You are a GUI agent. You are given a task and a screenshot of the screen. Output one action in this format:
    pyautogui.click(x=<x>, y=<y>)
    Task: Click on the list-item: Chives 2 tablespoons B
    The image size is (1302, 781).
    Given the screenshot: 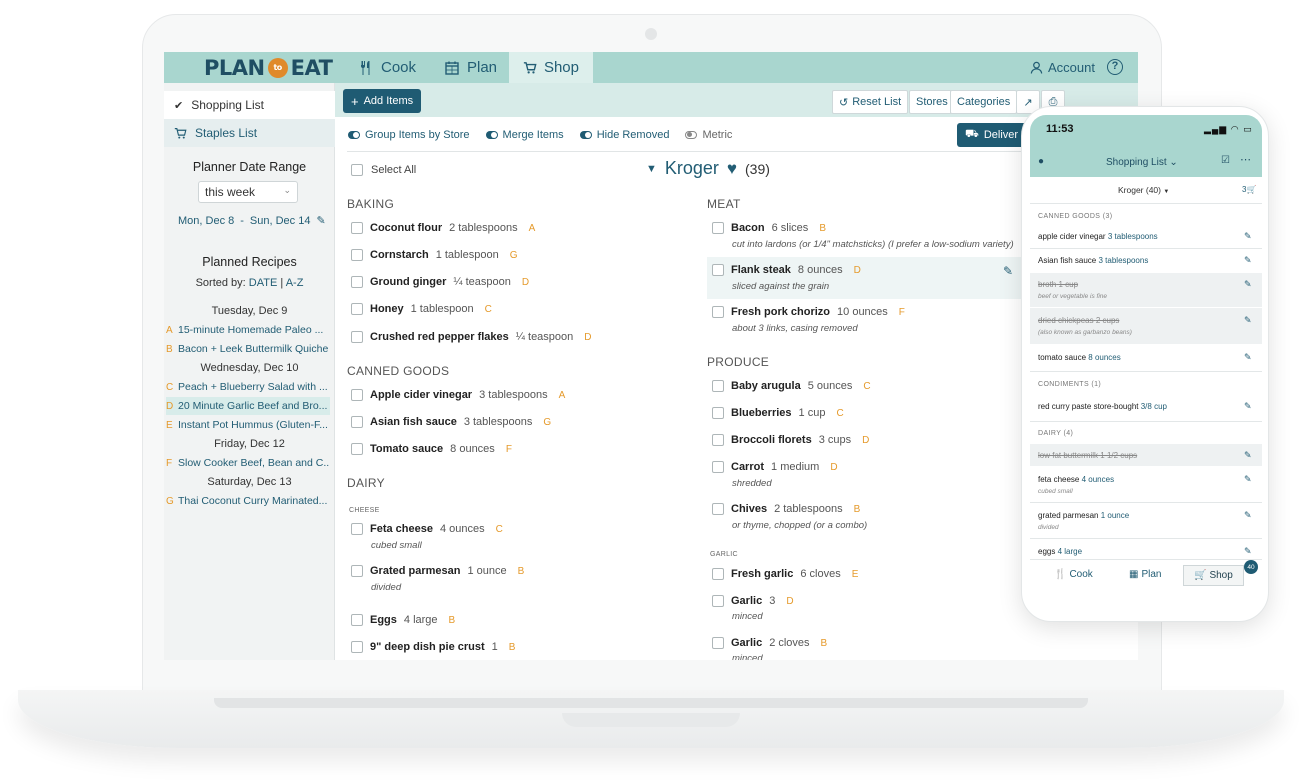 What is the action you would take?
    pyautogui.click(x=786, y=509)
    